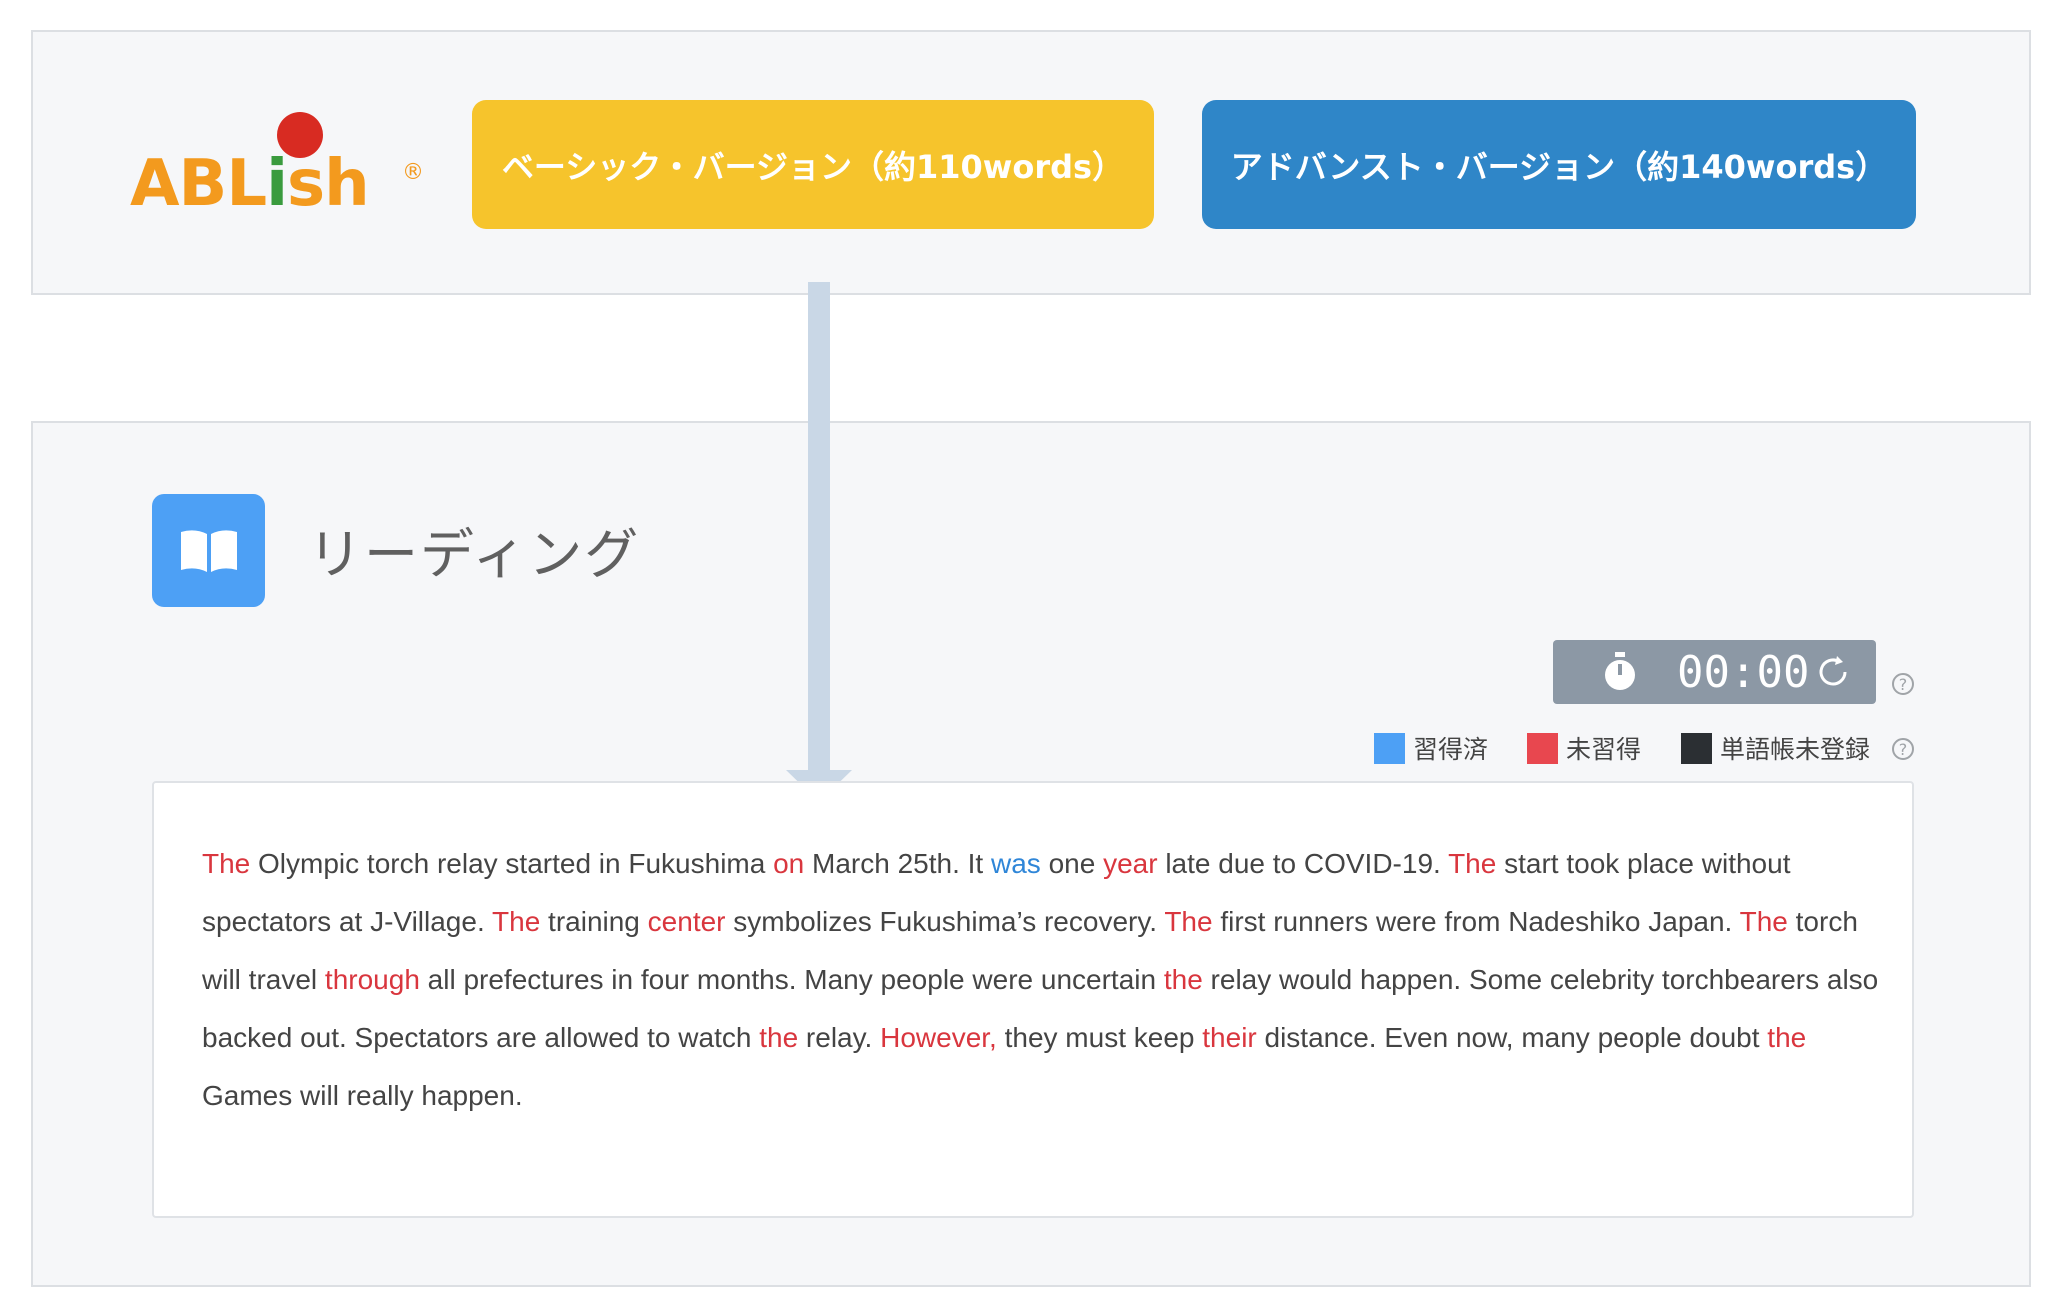 This screenshot has width=2060, height=1316. What do you see at coordinates (362, 1095) in the screenshot?
I see `passage-text: Games will really happen.` at bounding box center [362, 1095].